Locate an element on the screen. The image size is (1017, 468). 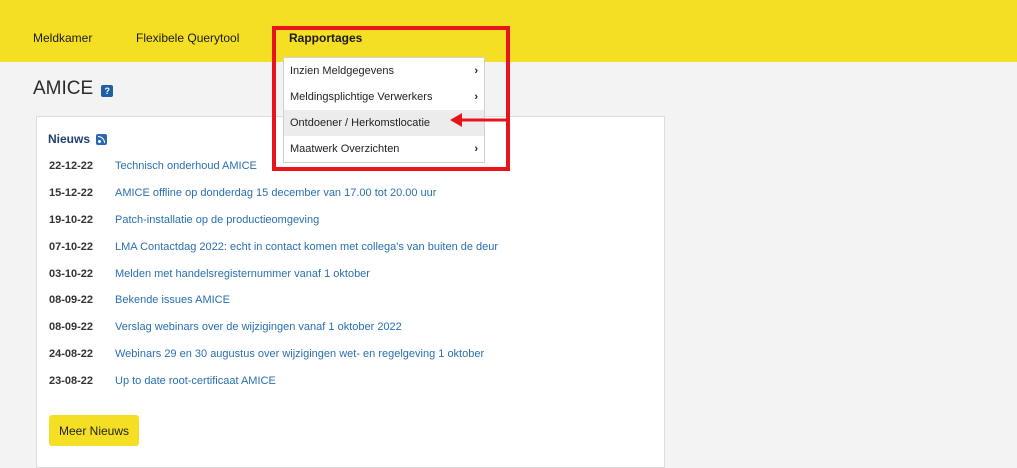
menu-item-label: Inzien Meldgegevens is located at coordinates (342, 71).